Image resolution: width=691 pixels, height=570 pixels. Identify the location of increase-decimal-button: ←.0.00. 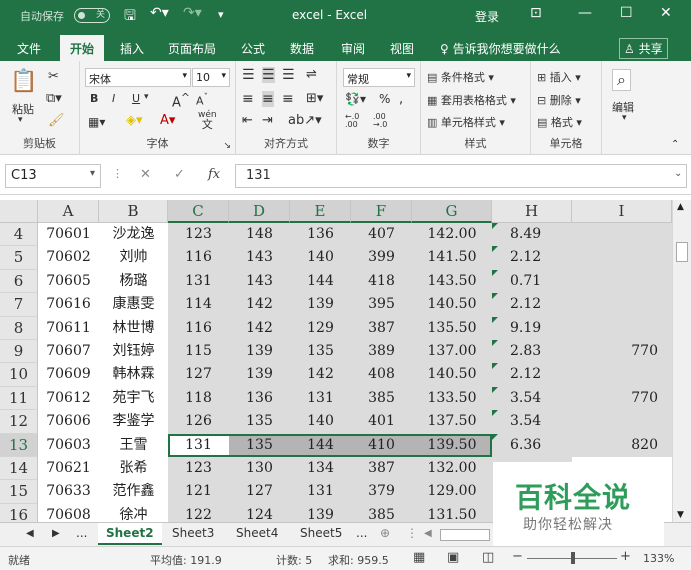
(352, 121).